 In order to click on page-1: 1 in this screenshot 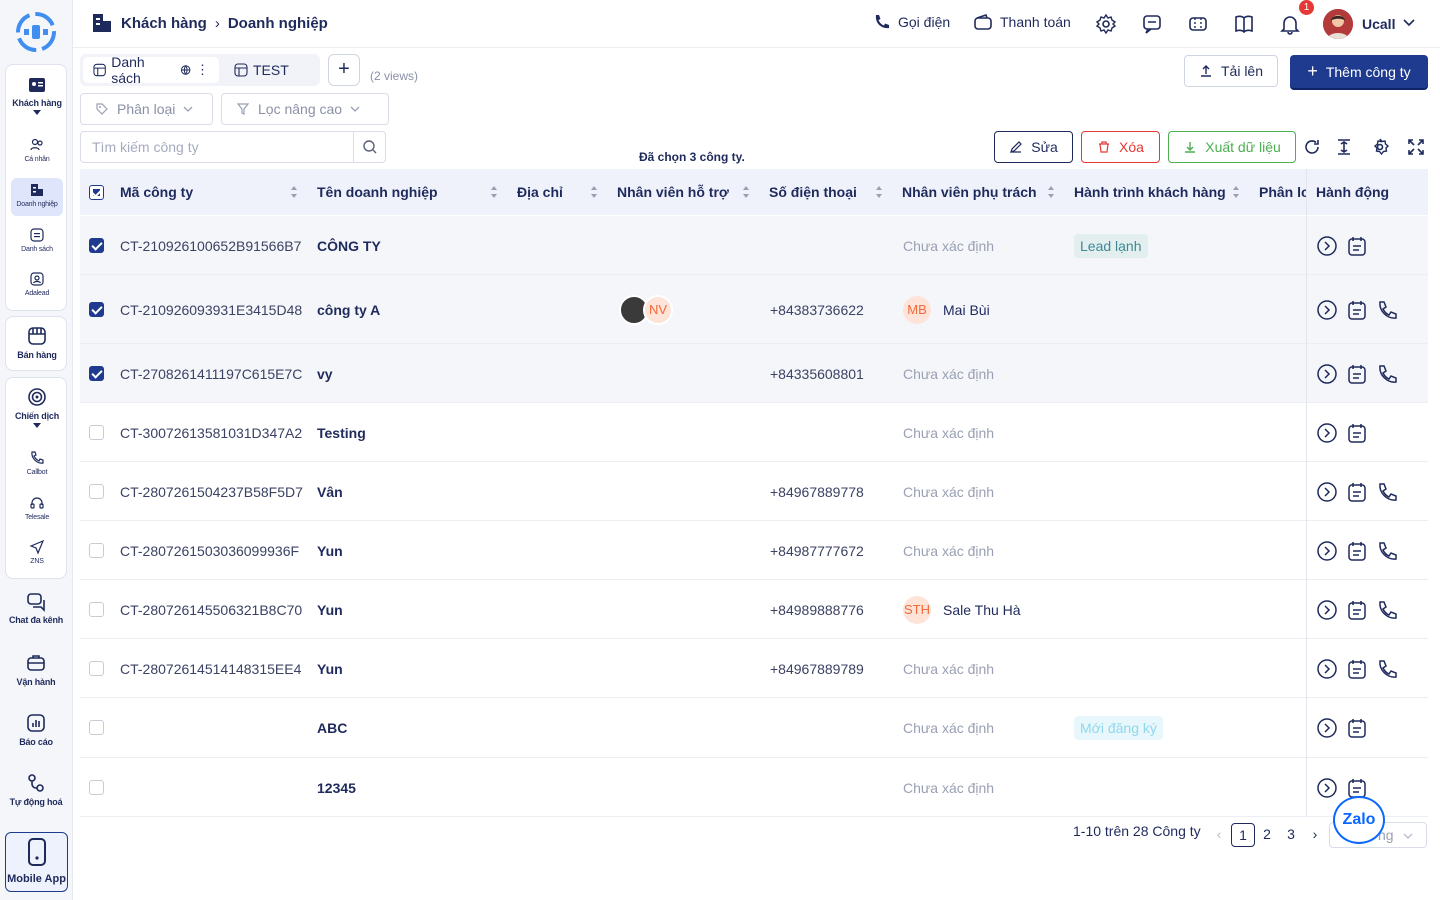, I will do `click(1243, 835)`.